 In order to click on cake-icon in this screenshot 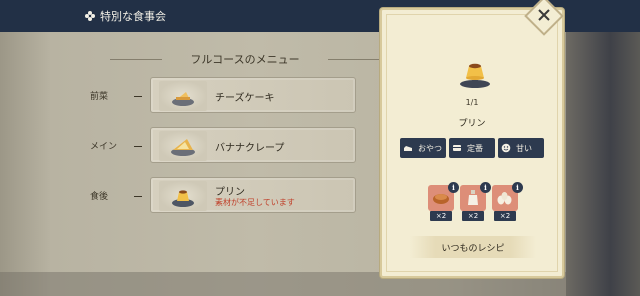, I will do `click(408, 148)`.